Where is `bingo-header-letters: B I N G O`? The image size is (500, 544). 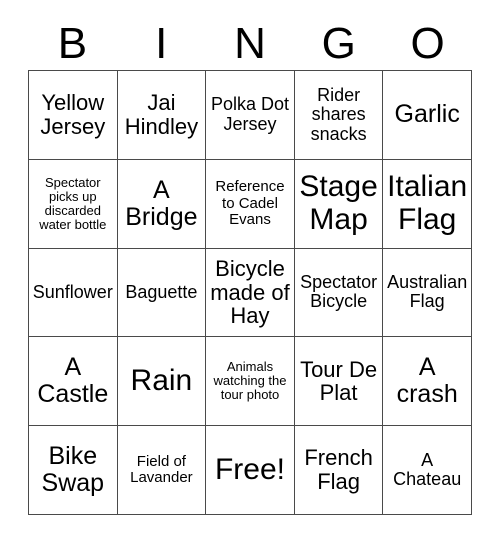
bingo-header-letters: B I N G O is located at coordinates (250, 44).